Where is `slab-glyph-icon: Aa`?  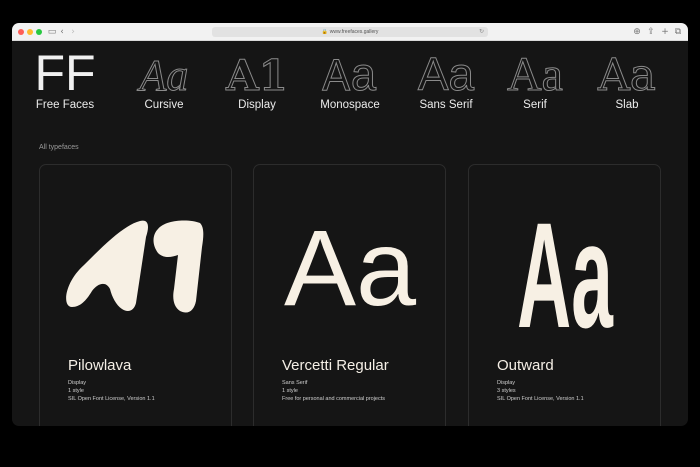 slab-glyph-icon: Aa is located at coordinates (627, 75).